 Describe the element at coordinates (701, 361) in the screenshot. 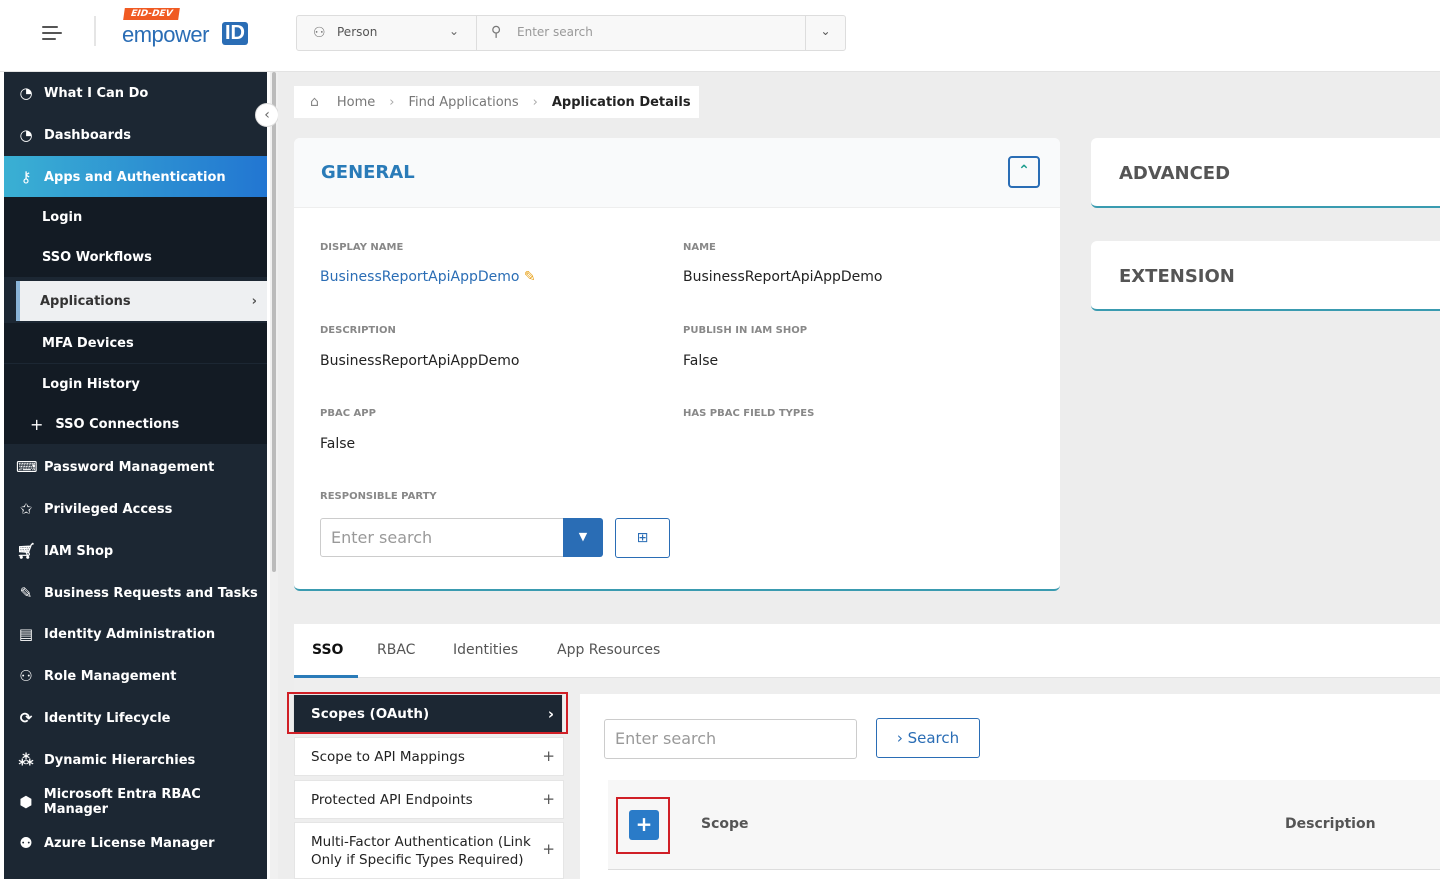

I see `publish-value: False` at that location.